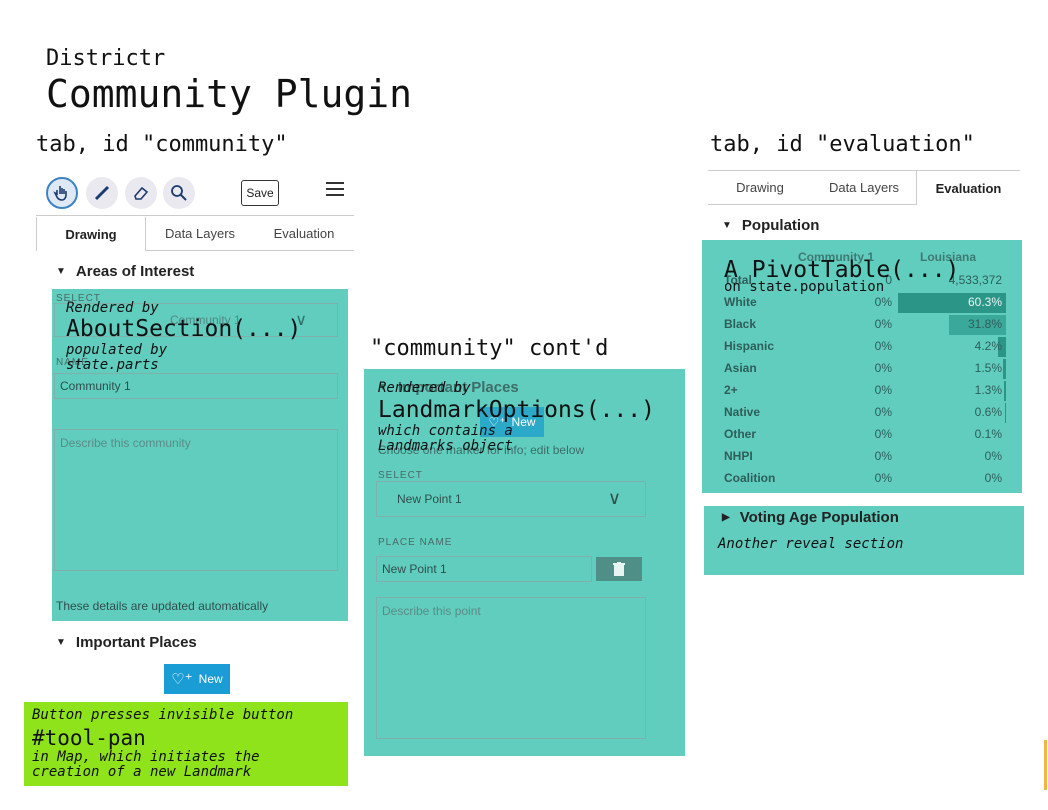 Image resolution: width=1048 pixels, height=810 pixels. I want to click on pivot-row-state-value: 31.8%, so click(984, 324).